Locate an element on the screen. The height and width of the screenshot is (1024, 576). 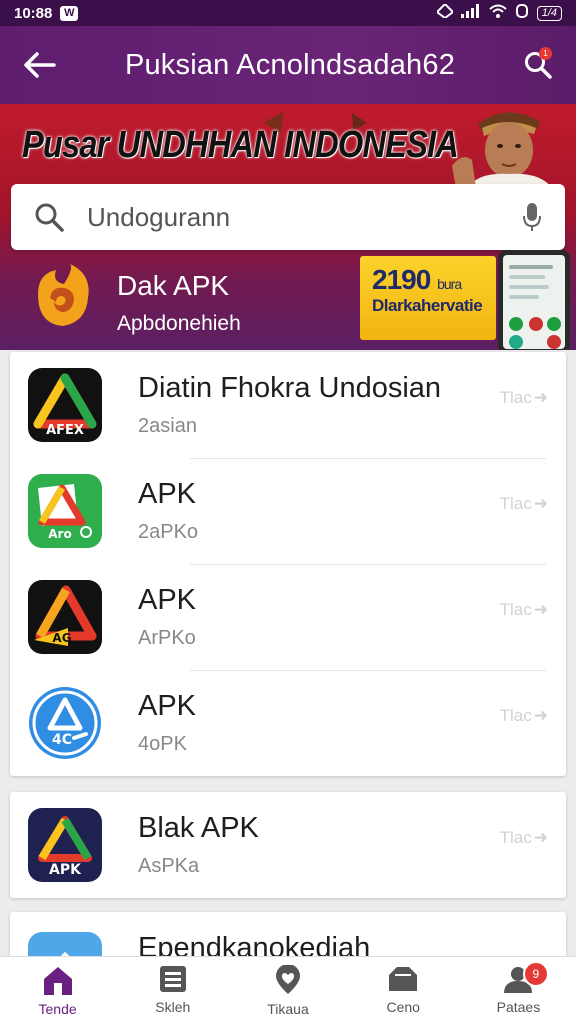
person-image is located at coordinates (502, 150).